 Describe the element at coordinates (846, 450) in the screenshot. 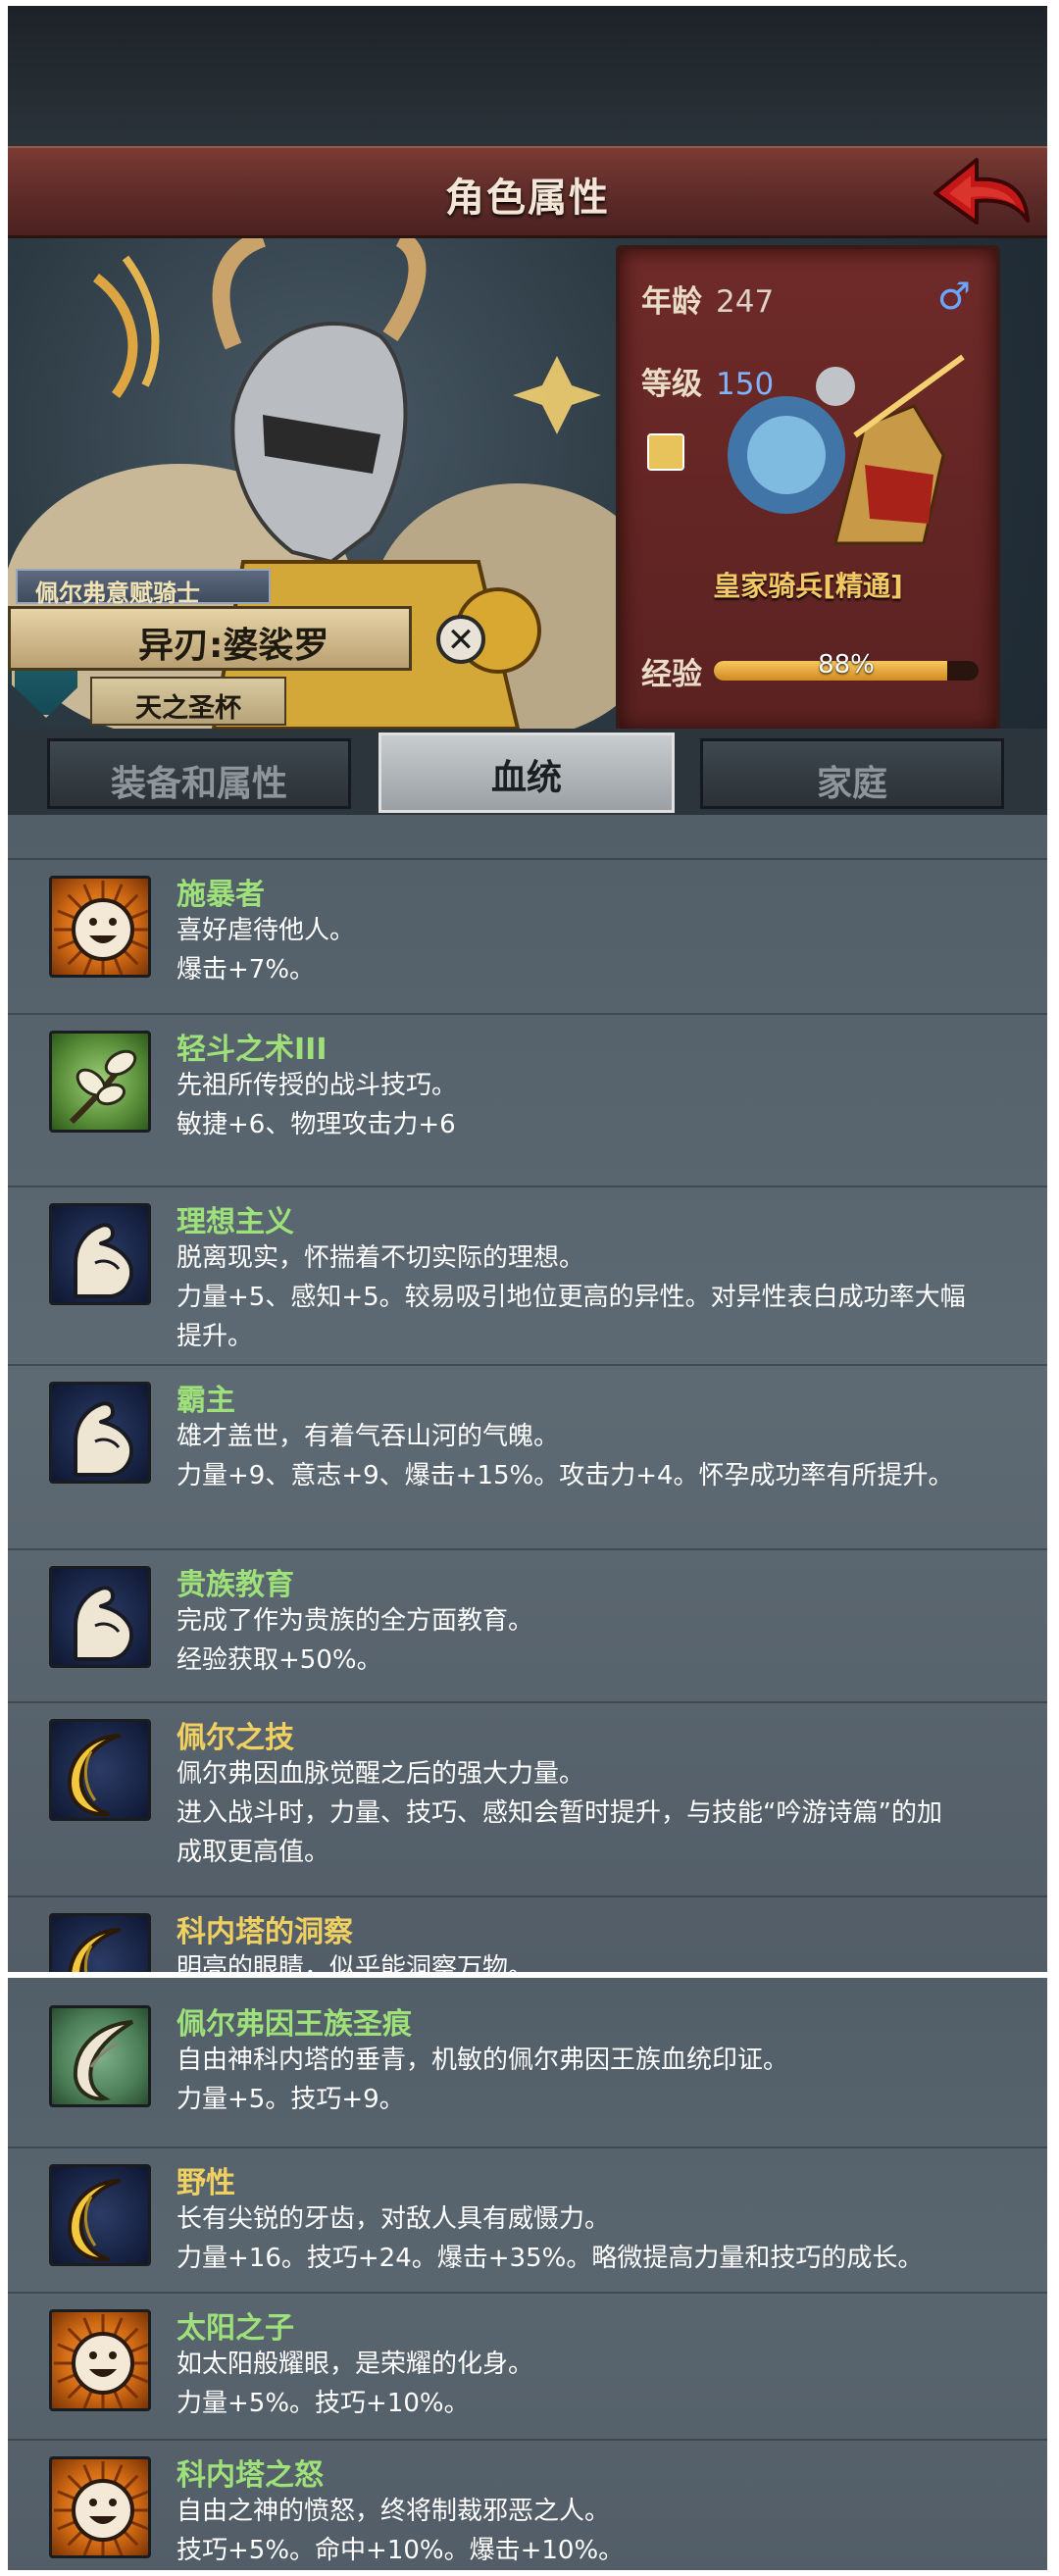

I see `cavalry-unit-icon` at that location.